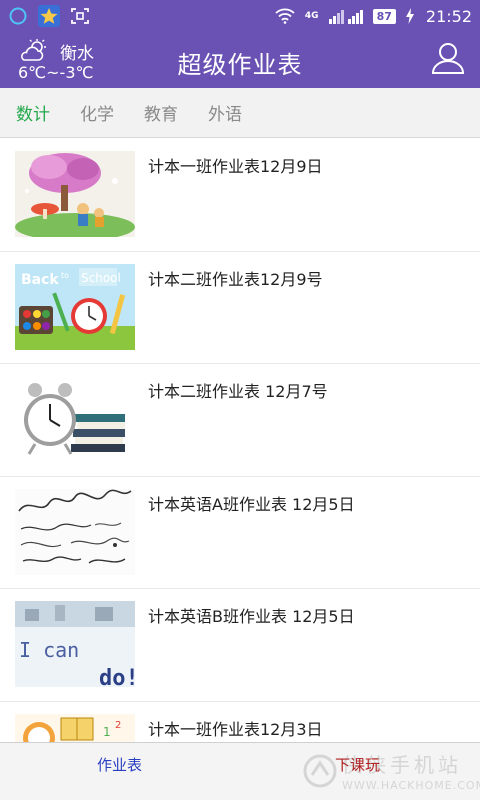  I want to click on alarm-clock-books-thumbnail, so click(75, 419).